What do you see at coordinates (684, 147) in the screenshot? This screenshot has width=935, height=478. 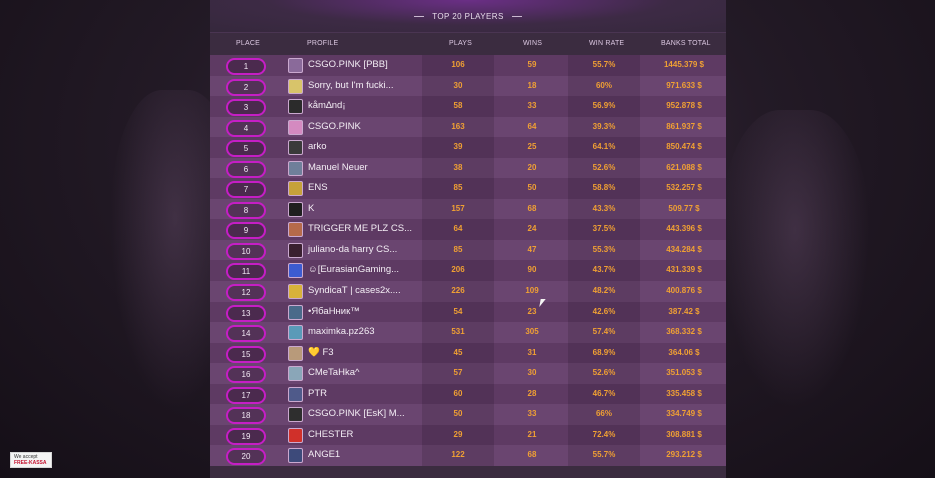 I see `banks-total-value: 850.474 $` at bounding box center [684, 147].